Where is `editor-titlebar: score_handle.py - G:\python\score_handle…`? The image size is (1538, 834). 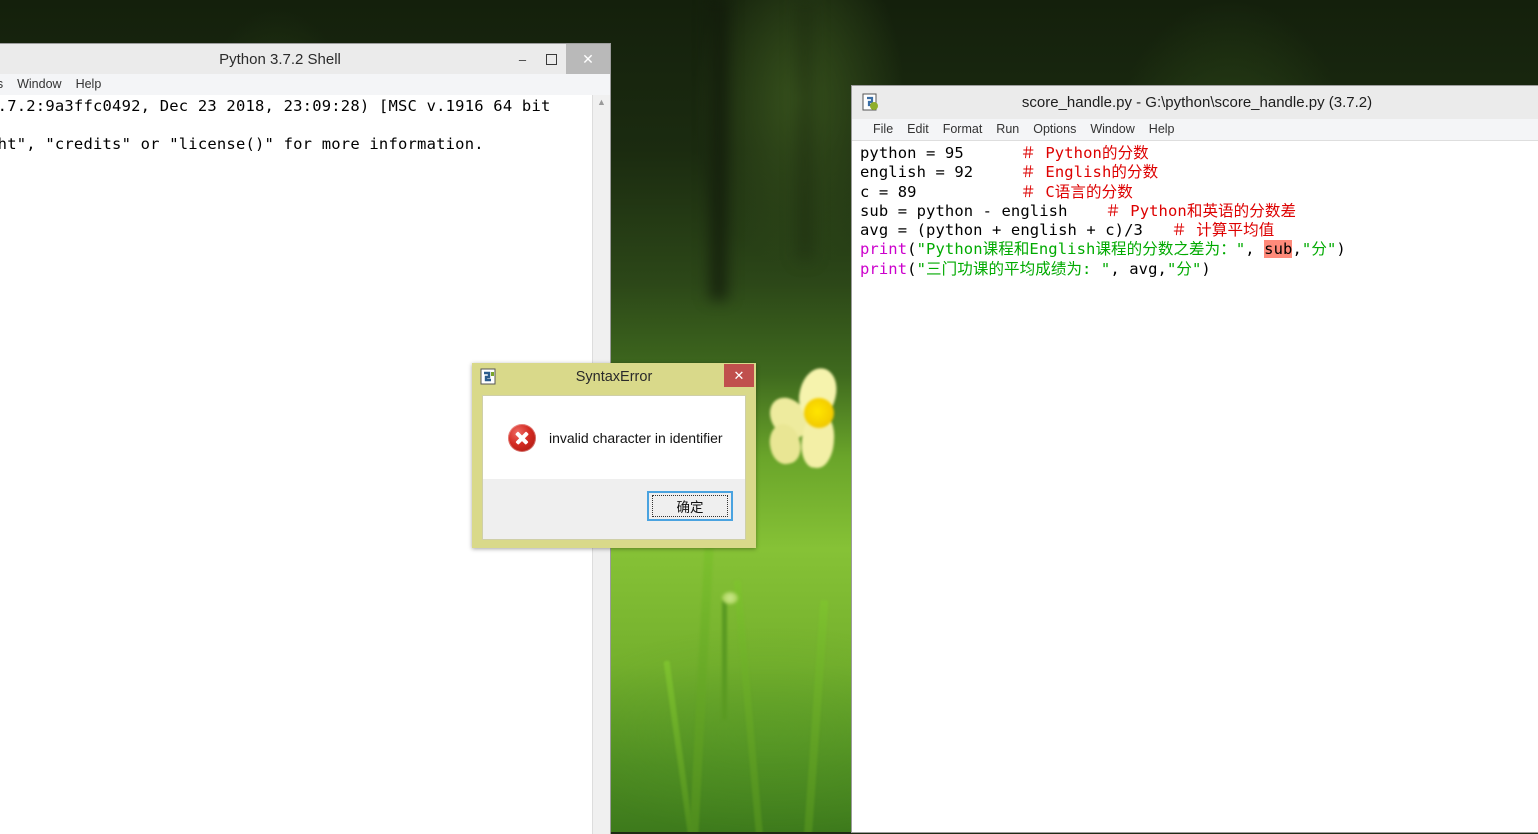
editor-titlebar: score_handle.py - G:\python\score_handle… is located at coordinates (1195, 102).